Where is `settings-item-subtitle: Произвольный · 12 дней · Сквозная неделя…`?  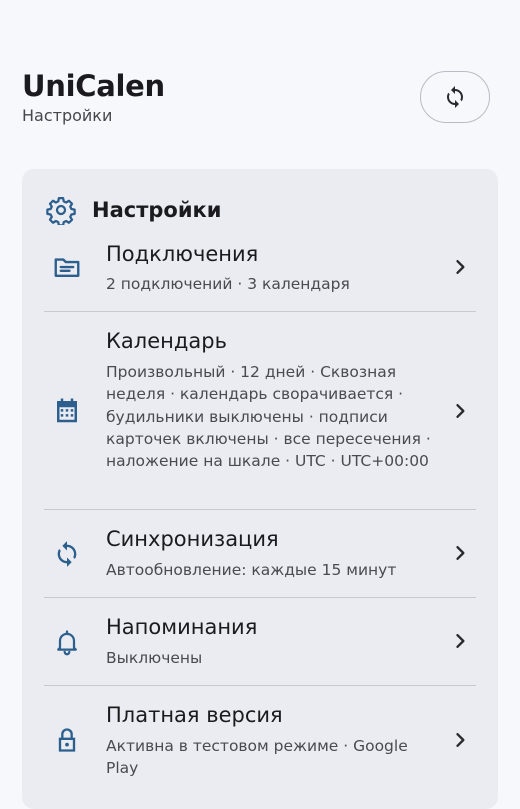 settings-item-subtitle: Произвольный · 12 дней · Сквозная неделя… is located at coordinates (268, 417).